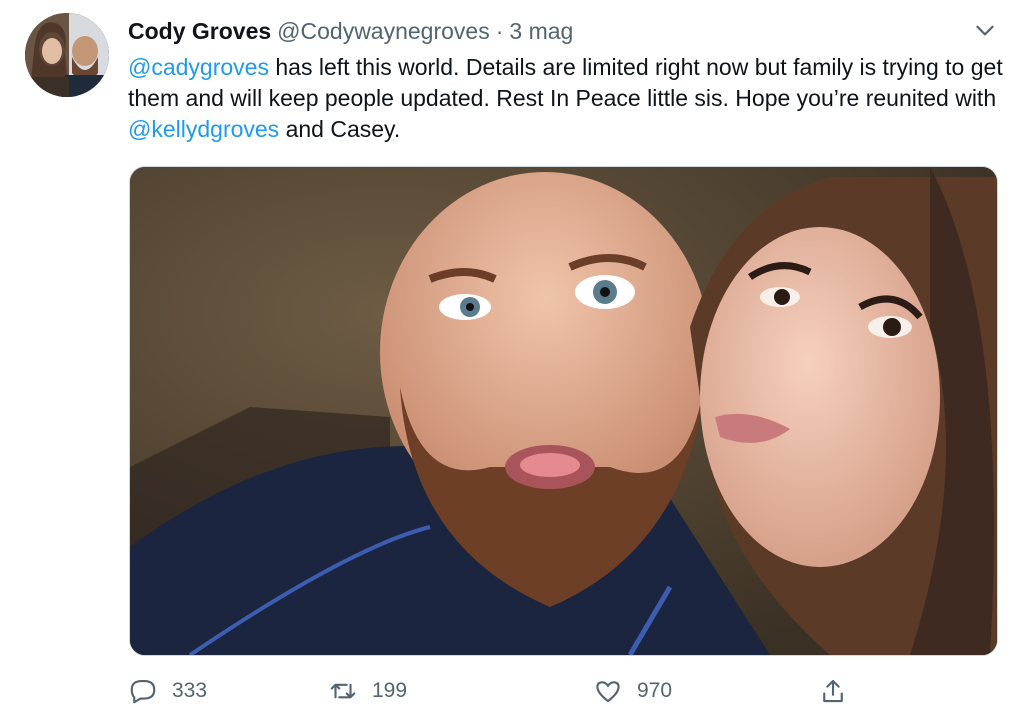  Describe the element at coordinates (199, 31) in the screenshot. I see `author-name: Cody Groves` at that location.